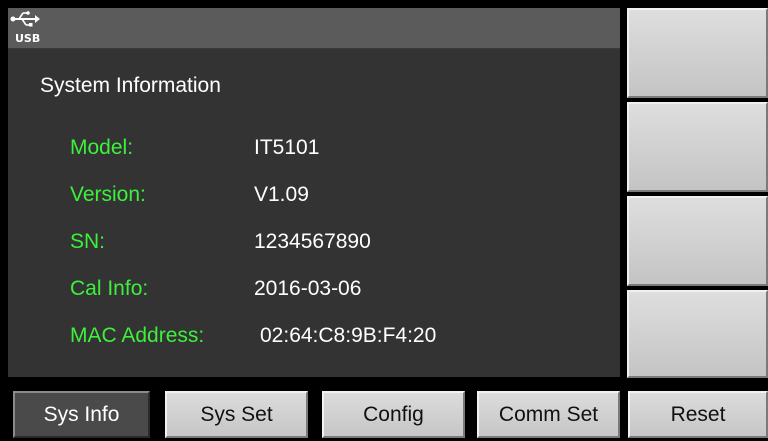 This screenshot has width=768, height=441. Describe the element at coordinates (28, 38) in the screenshot. I see `usb-label: USB` at that location.